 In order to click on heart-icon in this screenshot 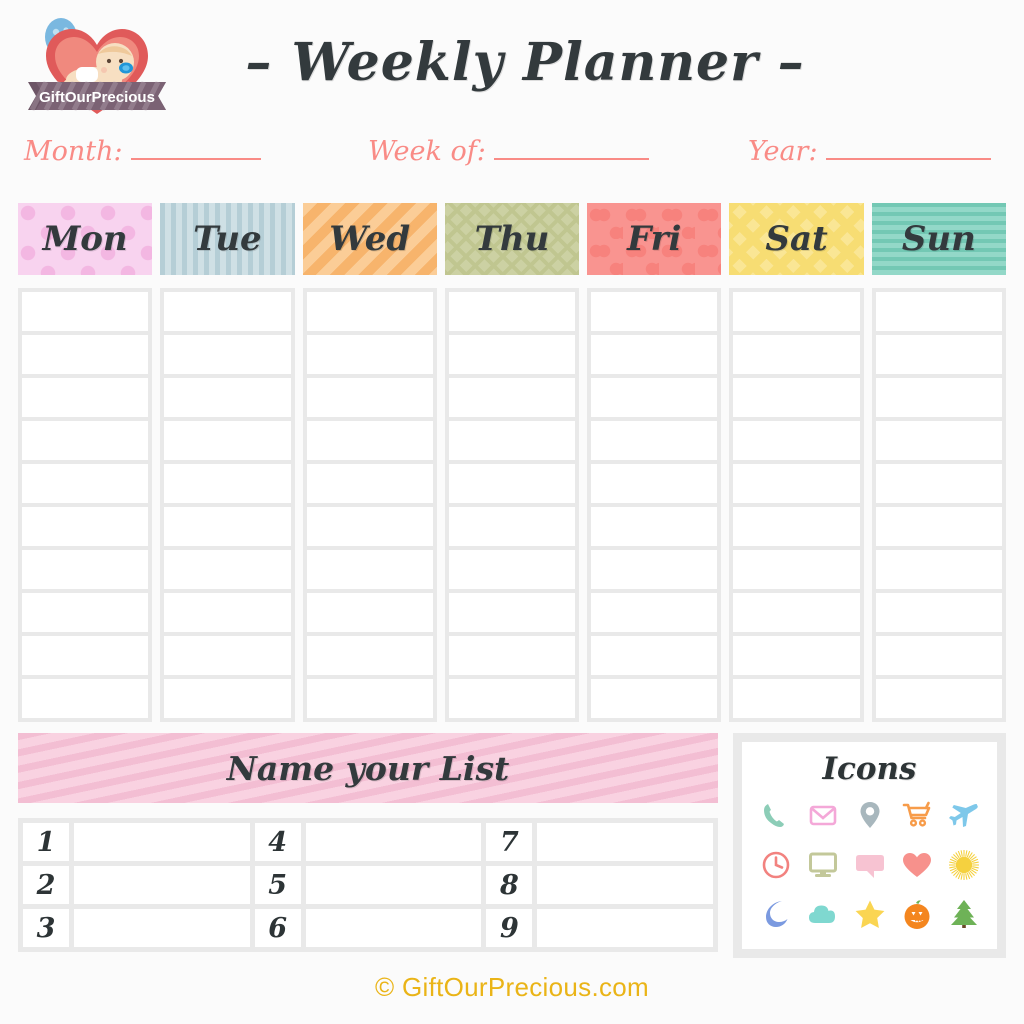, I will do `click(917, 865)`.